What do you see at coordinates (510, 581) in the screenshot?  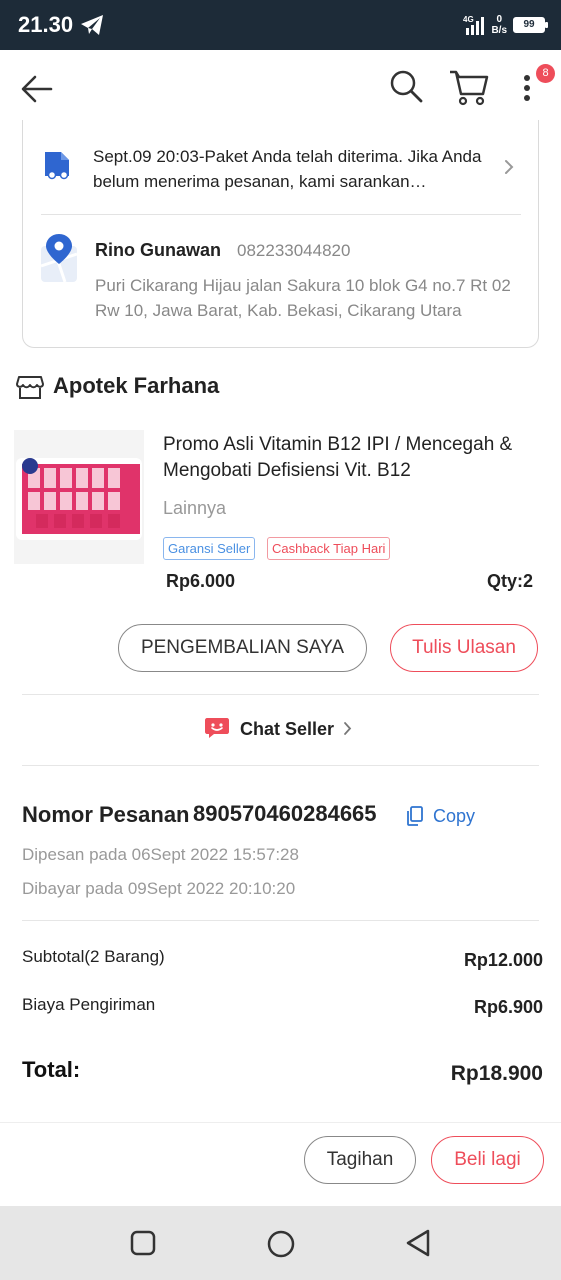 I see `product-quantity: Qty:2` at bounding box center [510, 581].